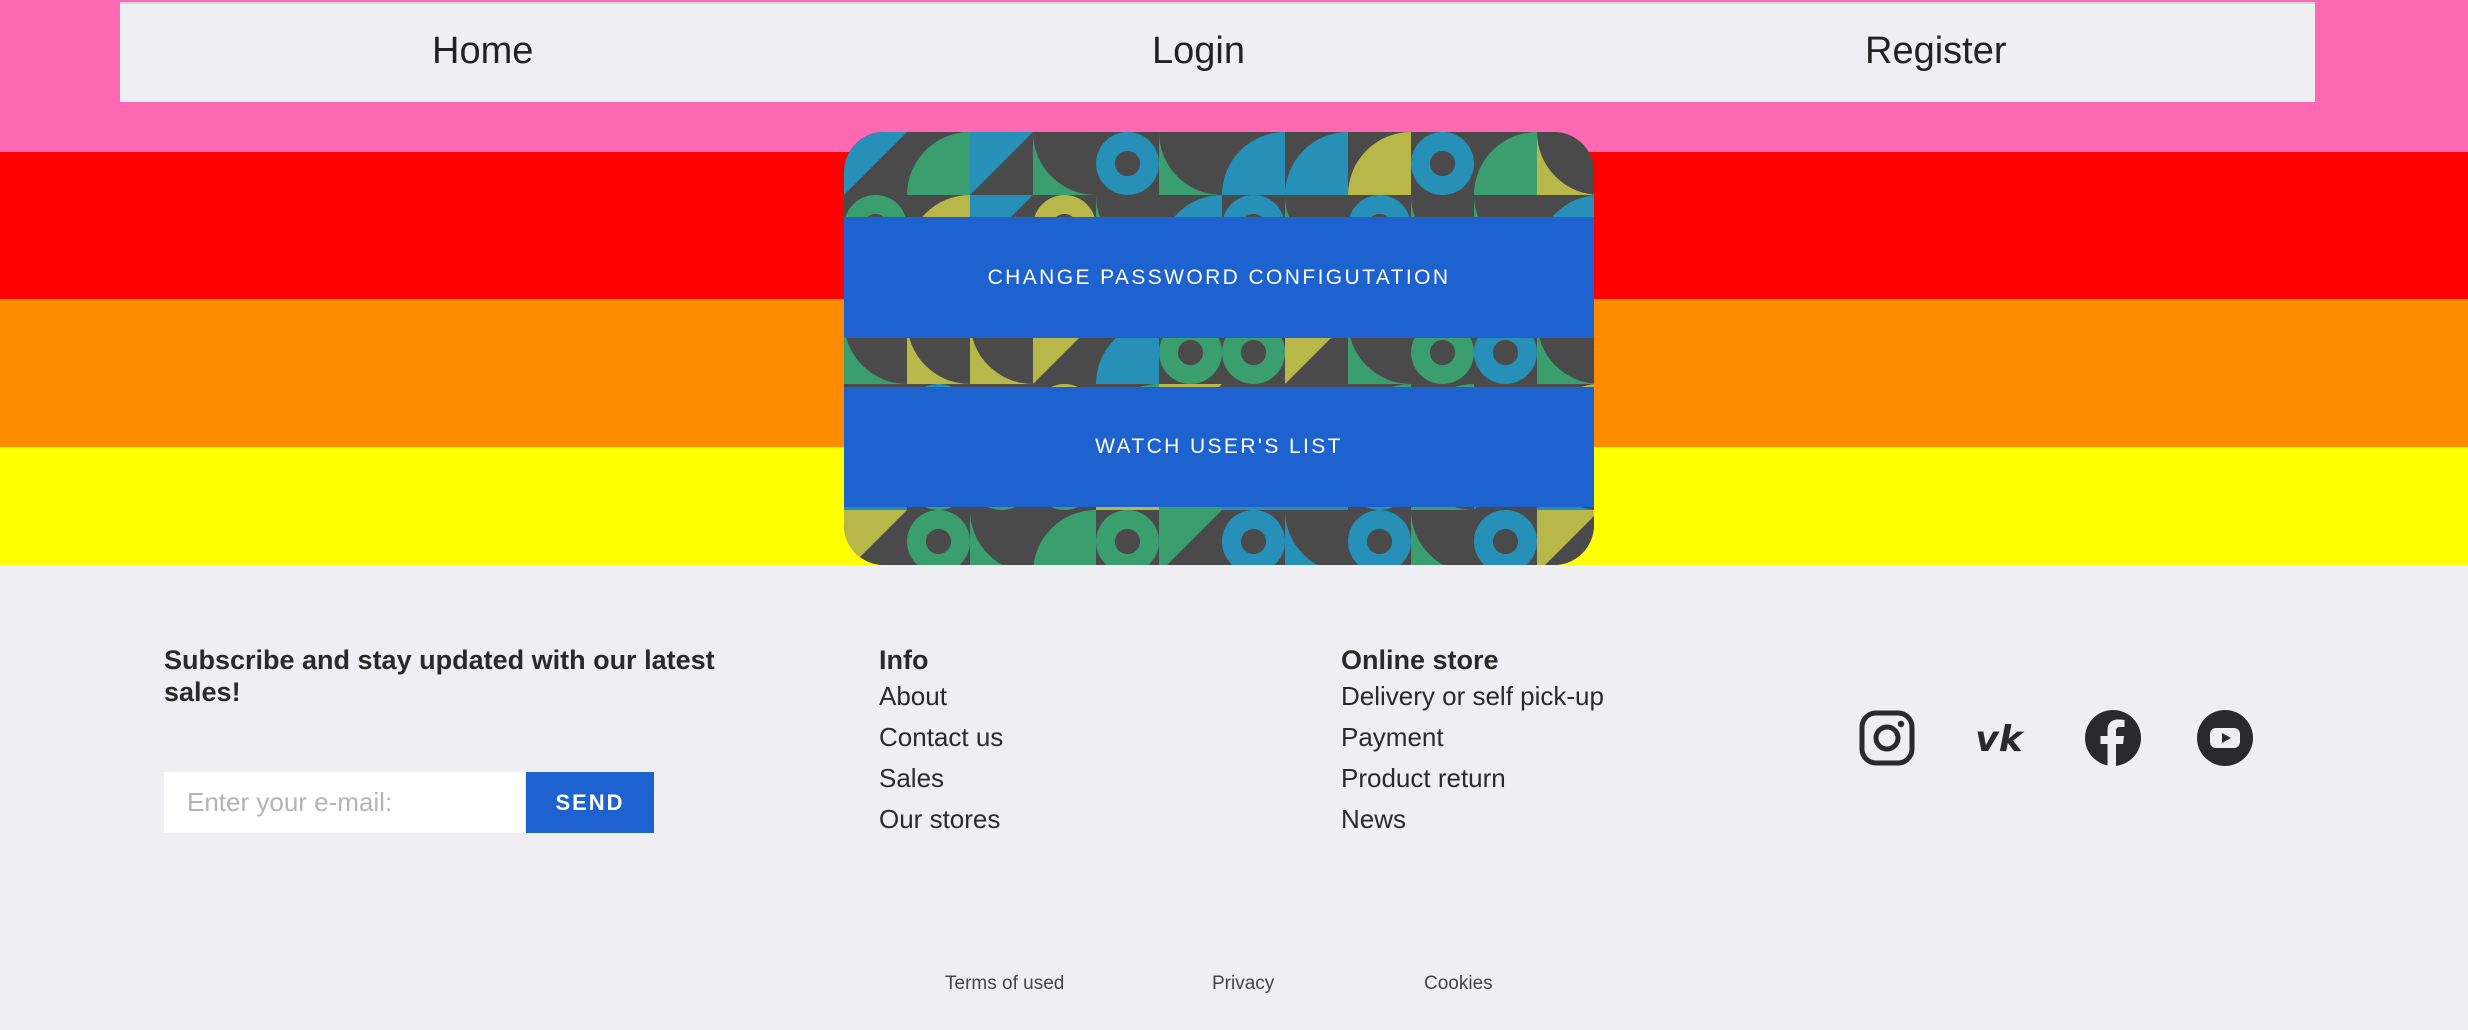 Image resolution: width=2468 pixels, height=1030 pixels. What do you see at coordinates (1458, 984) in the screenshot?
I see `cookies-link: Cookies` at bounding box center [1458, 984].